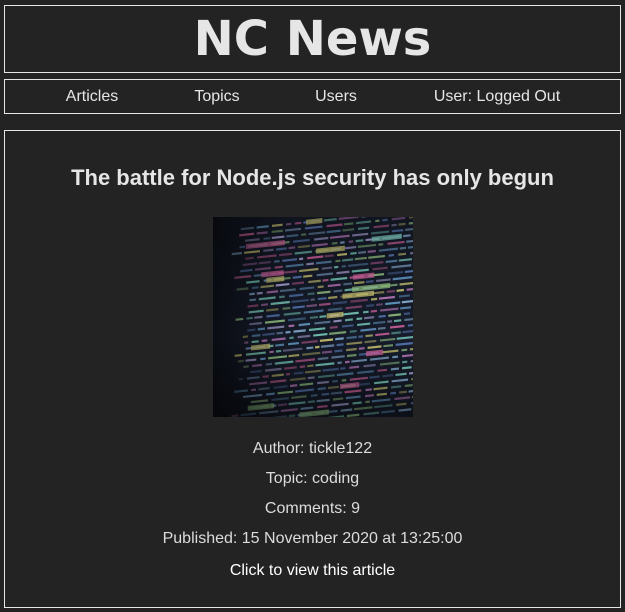  Describe the element at coordinates (497, 96) in the screenshot. I see `user-status: User: Logged Out` at that location.